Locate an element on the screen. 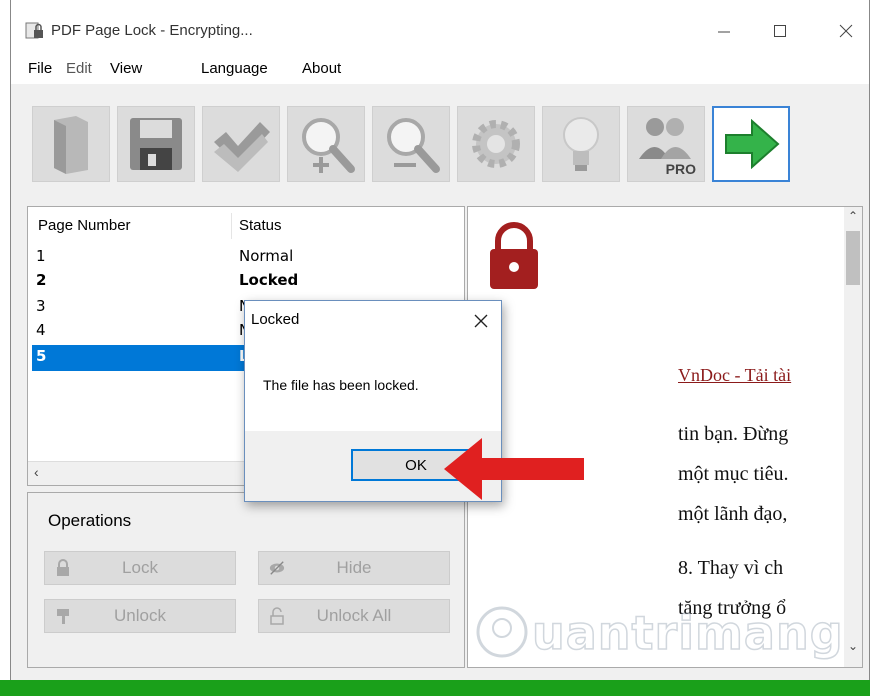  scroll-up-icon: ⌃ is located at coordinates (853, 216).